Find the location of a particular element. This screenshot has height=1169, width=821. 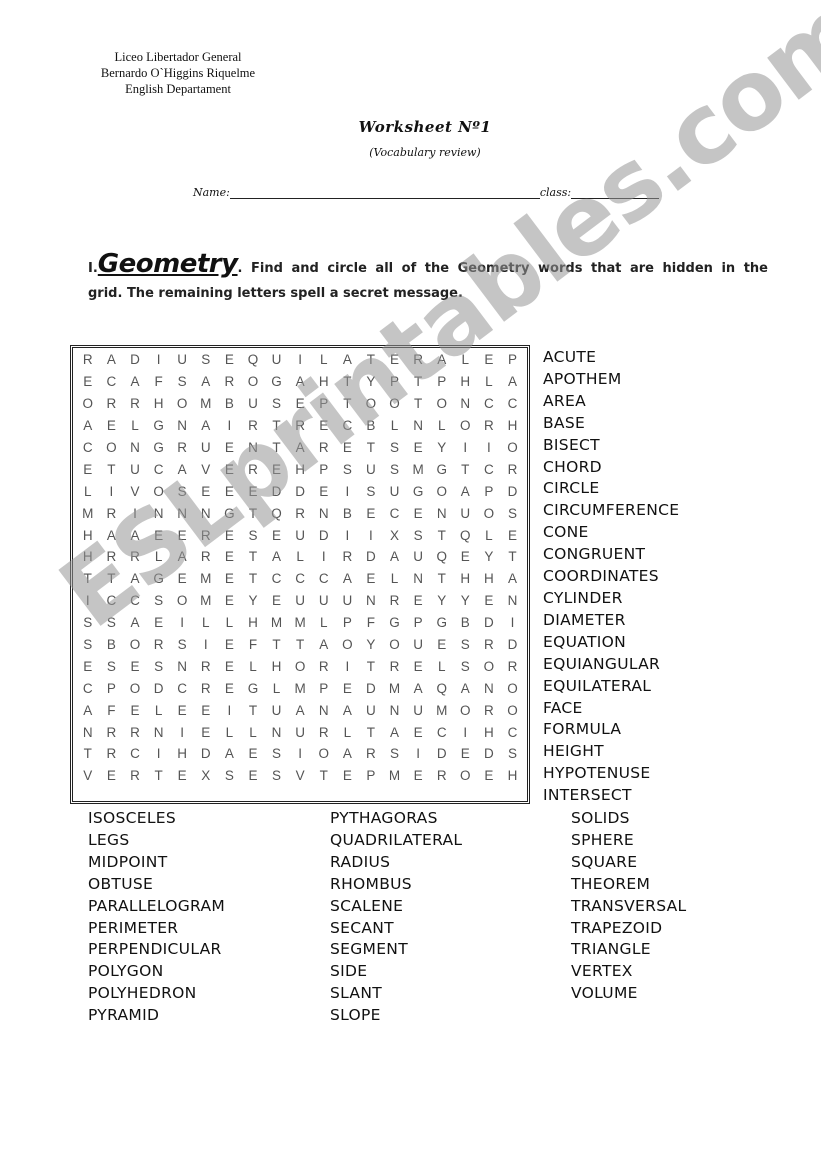

grid-cell: Q is located at coordinates (253, 360).